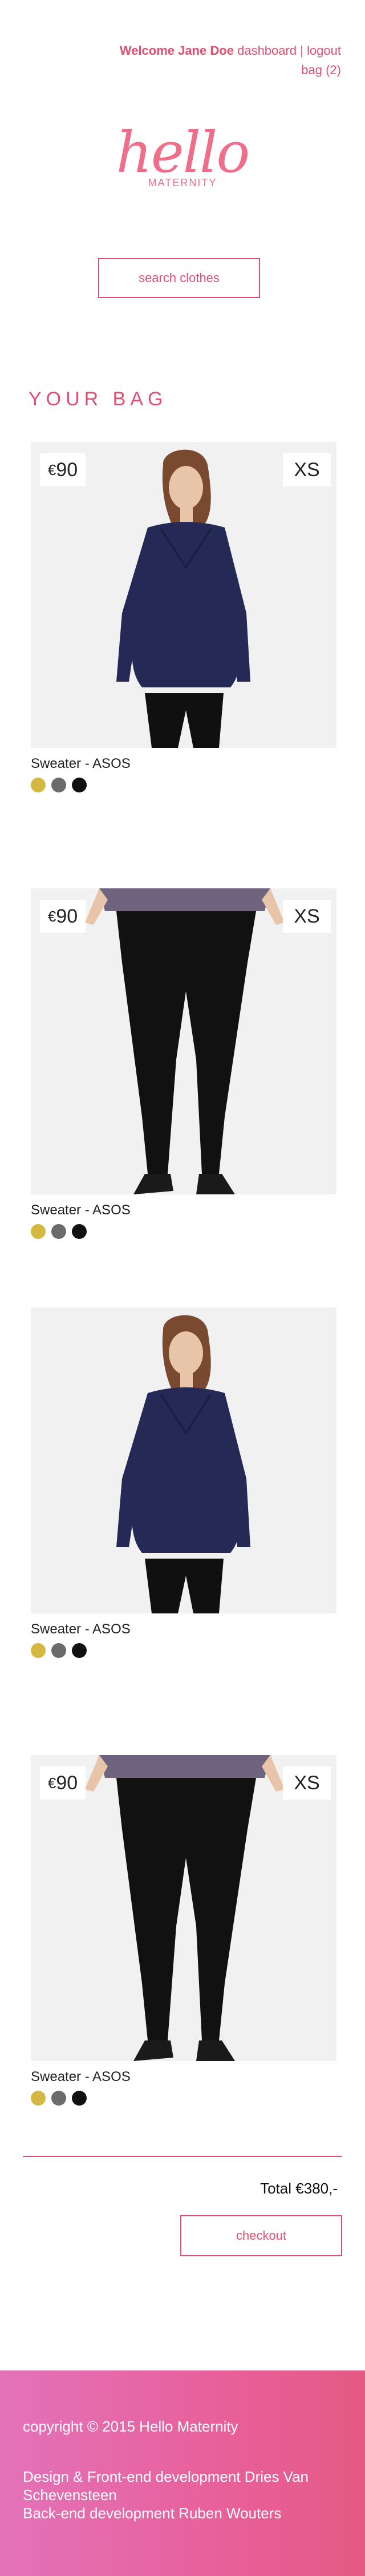  What do you see at coordinates (261, 2235) in the screenshot?
I see `checkout-button: checkout` at bounding box center [261, 2235].